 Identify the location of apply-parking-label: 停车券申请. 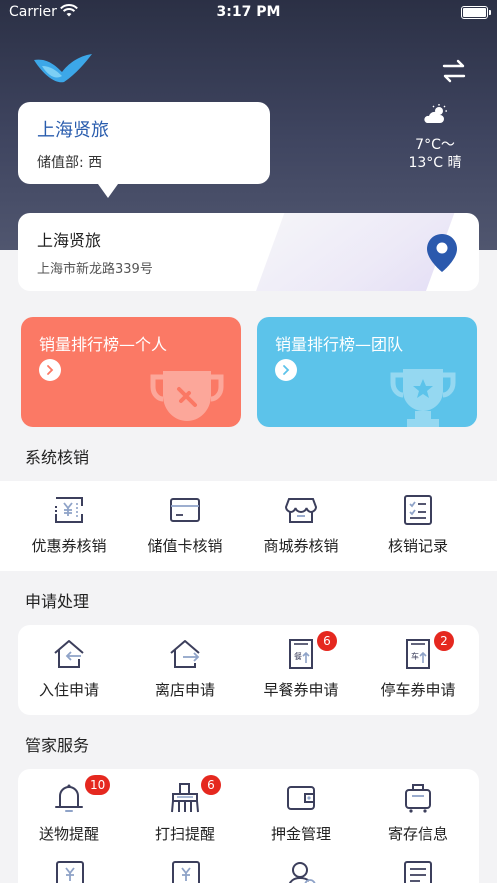
(418, 690).